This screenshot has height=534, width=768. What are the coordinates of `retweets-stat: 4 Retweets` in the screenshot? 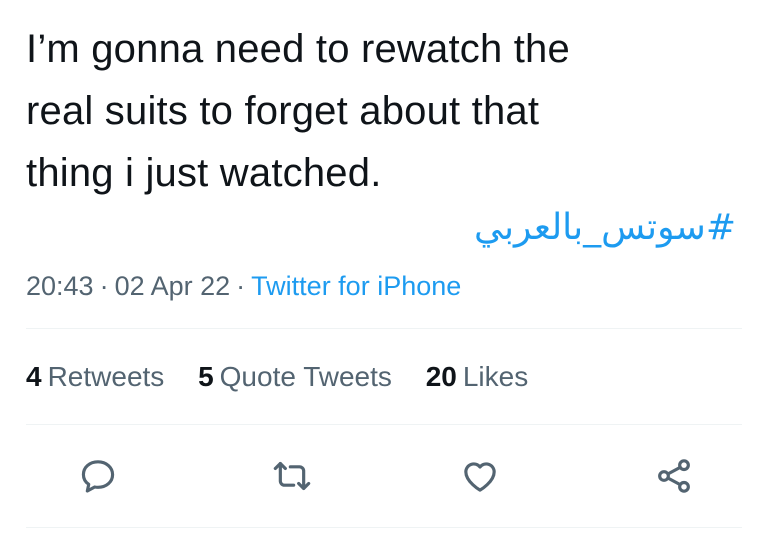 It's located at (95, 377).